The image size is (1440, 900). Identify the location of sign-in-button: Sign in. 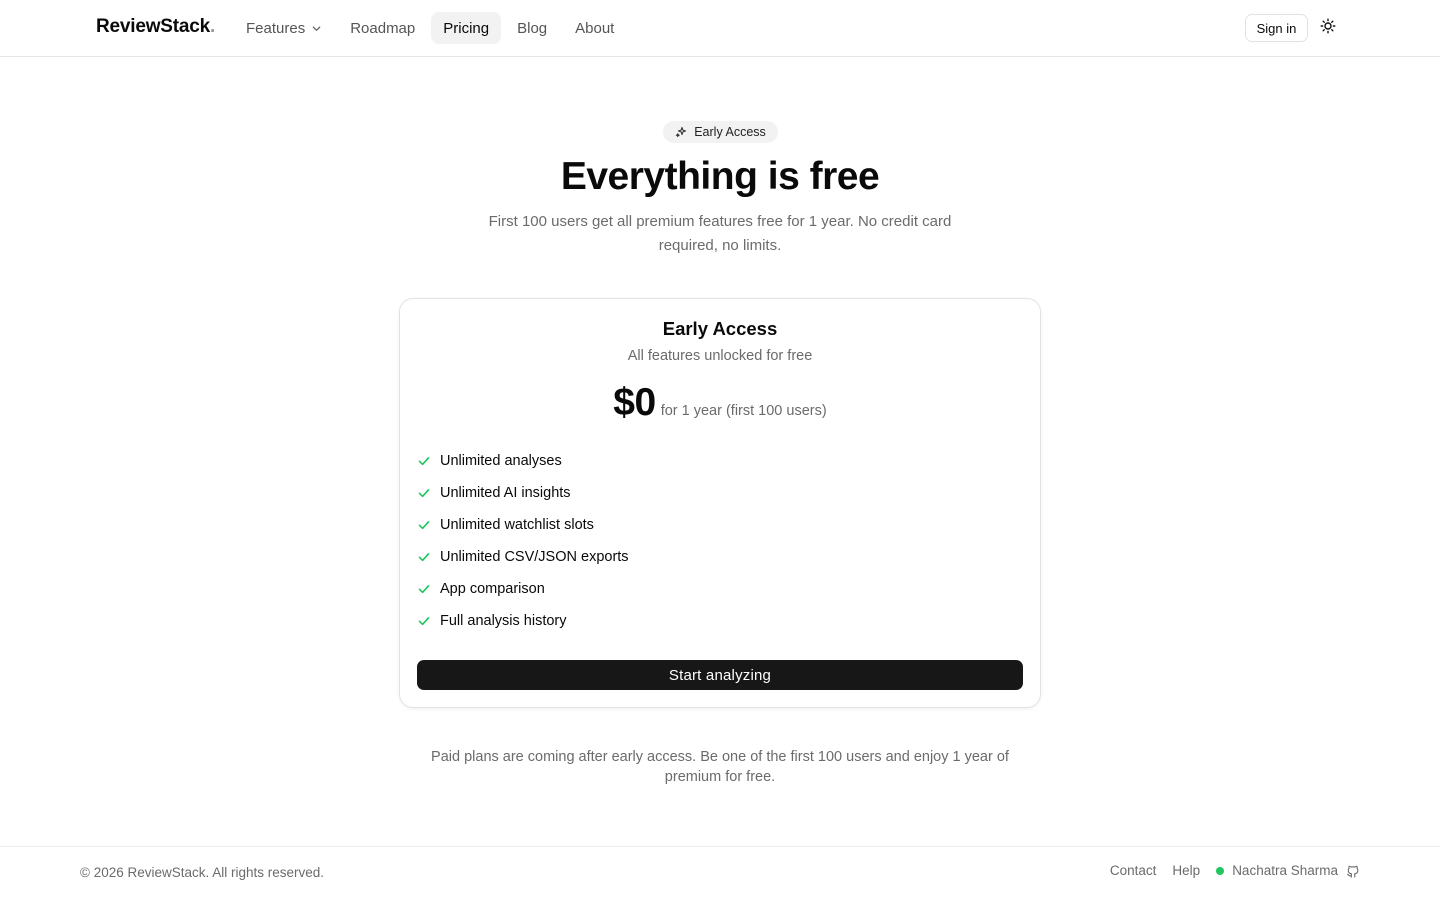
(1276, 28).